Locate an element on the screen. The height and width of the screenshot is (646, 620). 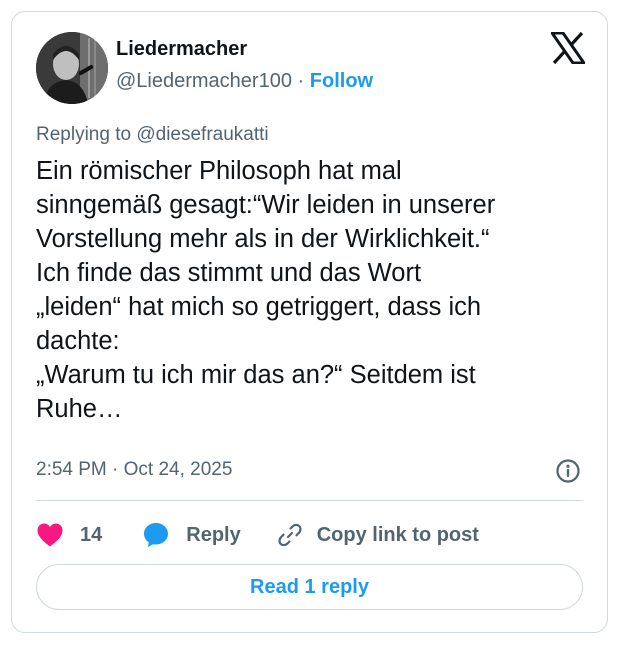
link-icon is located at coordinates (290, 535).